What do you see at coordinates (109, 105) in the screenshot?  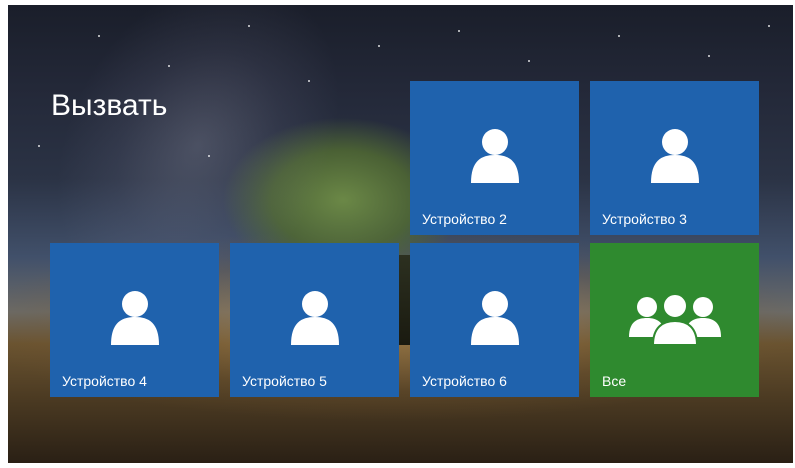 I see `page-title: Вызвать` at bounding box center [109, 105].